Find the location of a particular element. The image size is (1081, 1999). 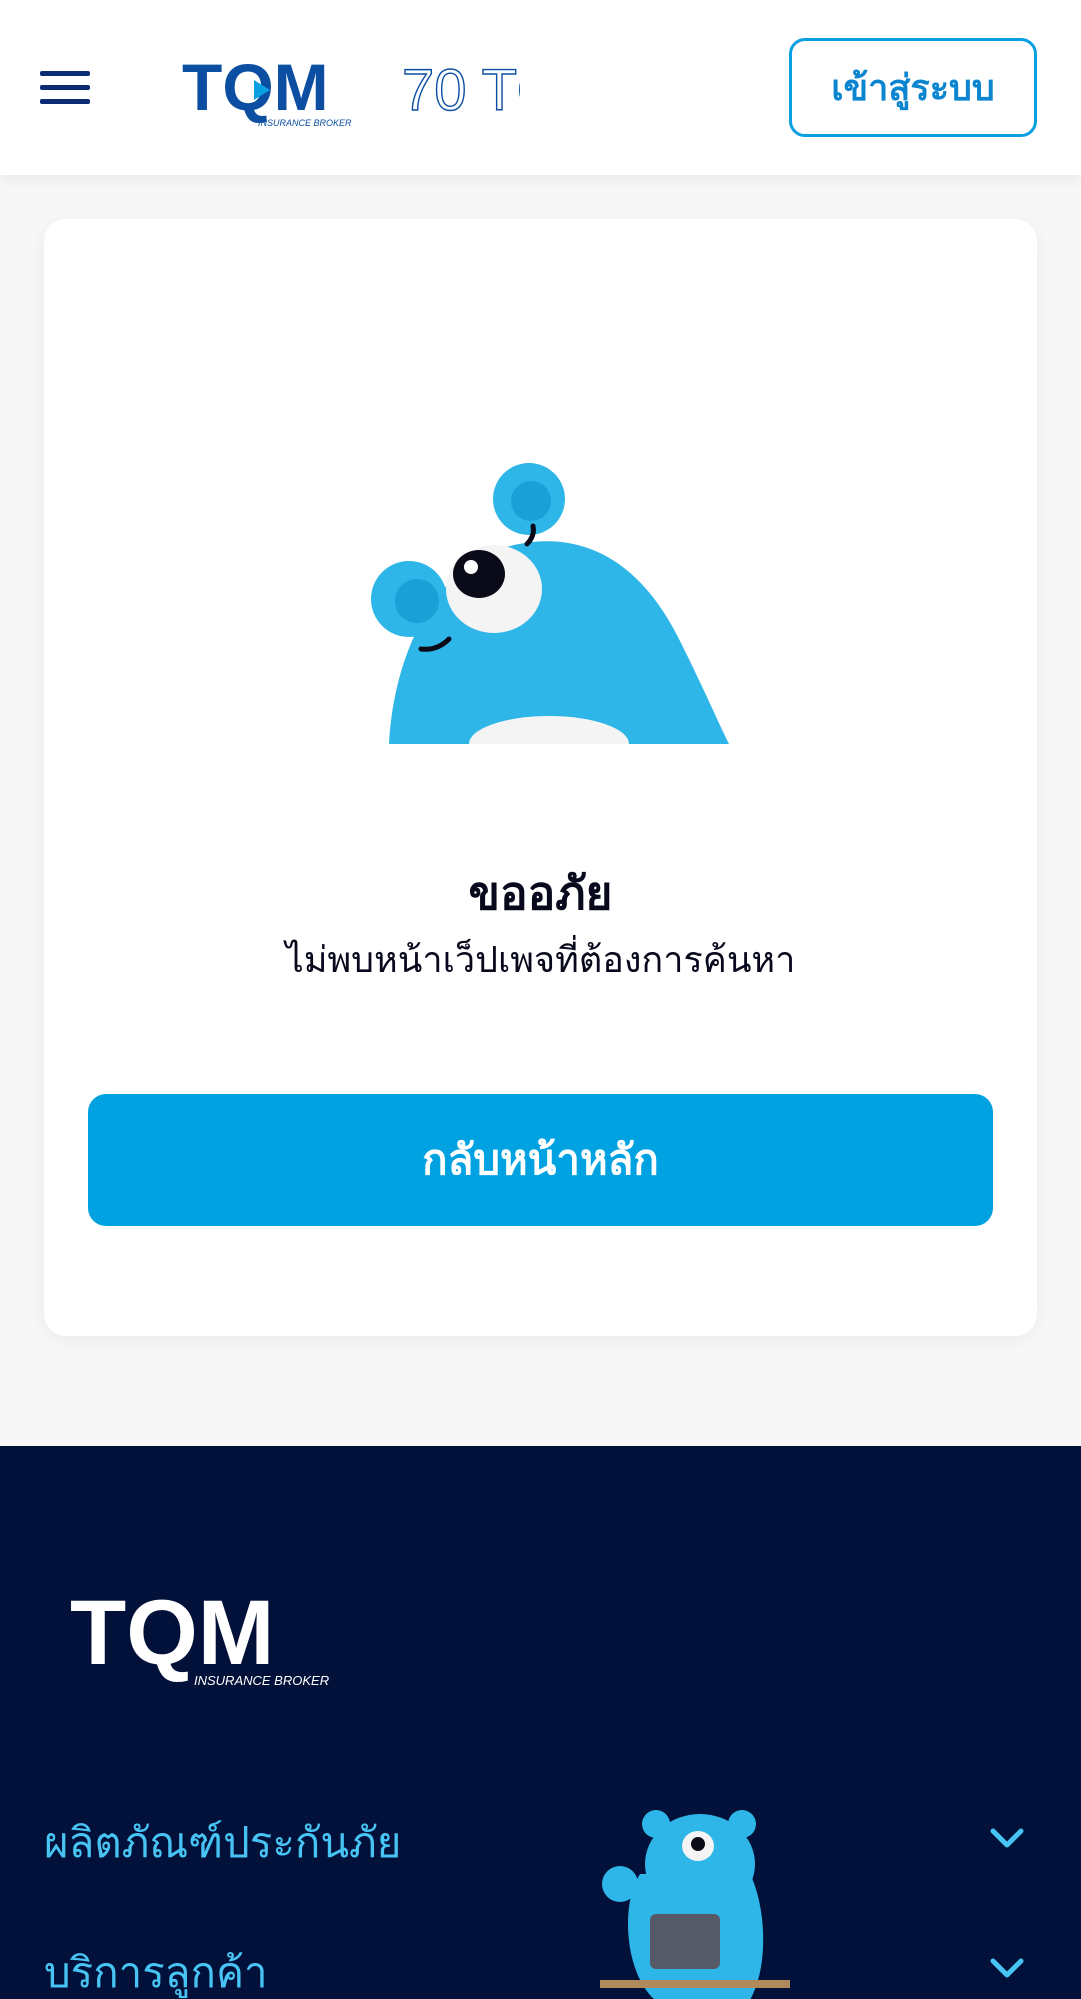

back-to-home-button: กลับหน้าหลัก is located at coordinates (540, 1160).